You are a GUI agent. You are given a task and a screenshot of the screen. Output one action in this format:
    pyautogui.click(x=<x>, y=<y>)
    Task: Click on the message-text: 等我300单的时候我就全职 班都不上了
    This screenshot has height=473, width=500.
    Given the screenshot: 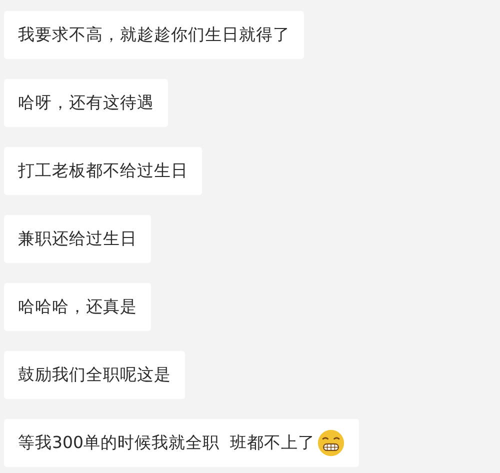 What is the action you would take?
    pyautogui.click(x=166, y=443)
    